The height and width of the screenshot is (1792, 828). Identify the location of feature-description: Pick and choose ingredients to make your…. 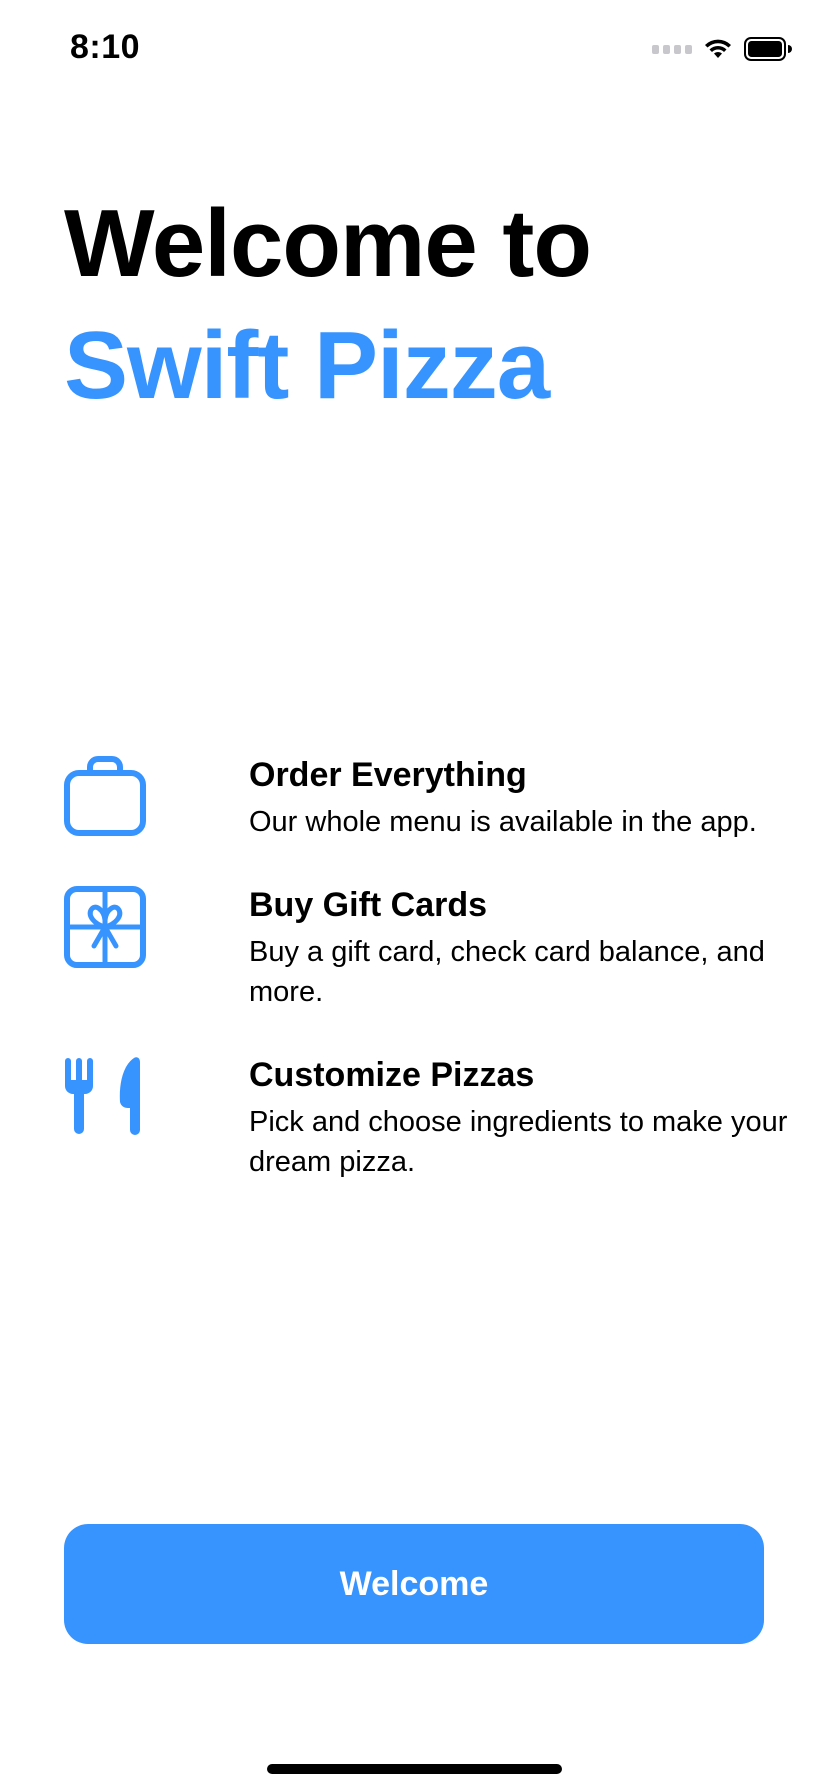
(518, 1142).